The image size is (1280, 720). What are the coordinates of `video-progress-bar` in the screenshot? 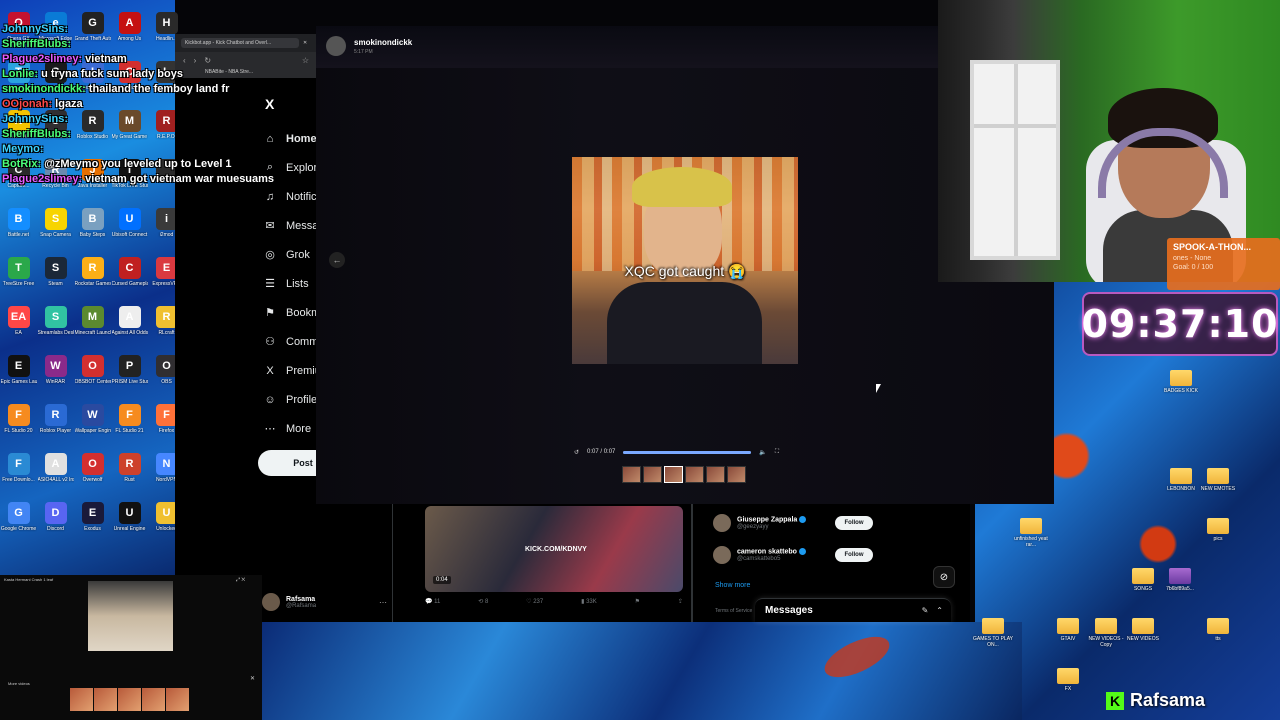 It's located at (687, 452).